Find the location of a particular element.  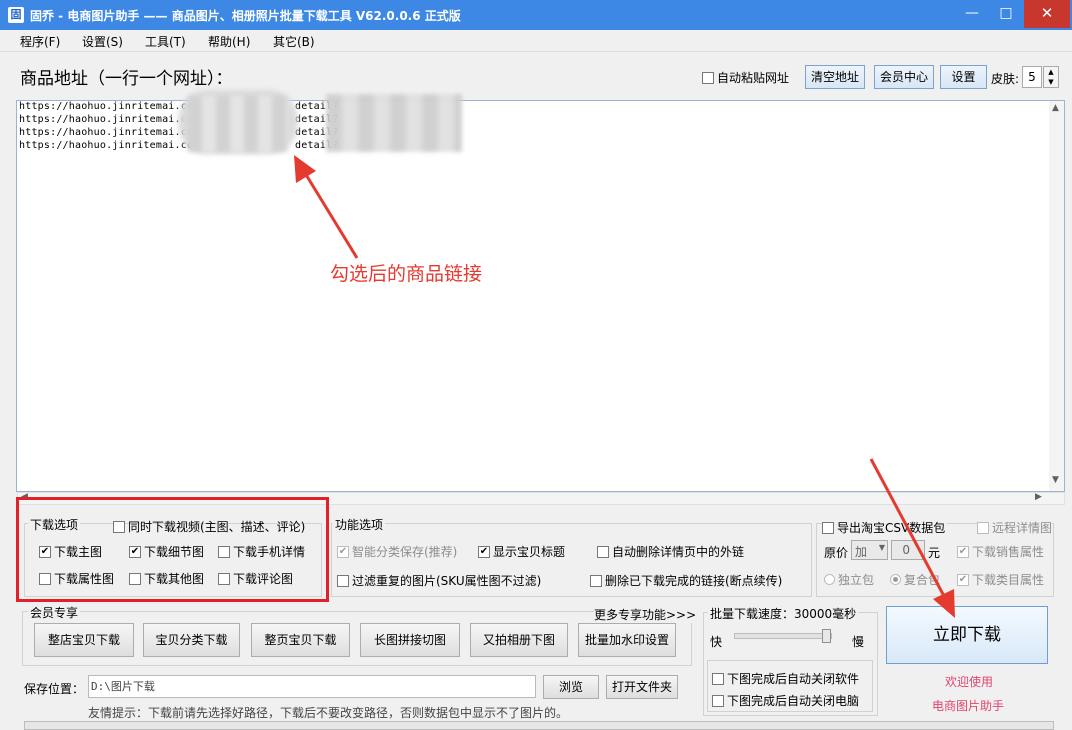

standalone-option: 独立包 is located at coordinates (849, 579).